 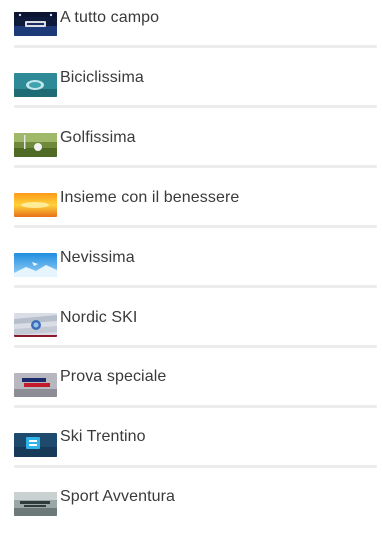 I want to click on program-item-biciclissima: Biciclissima, so click(x=191, y=90).